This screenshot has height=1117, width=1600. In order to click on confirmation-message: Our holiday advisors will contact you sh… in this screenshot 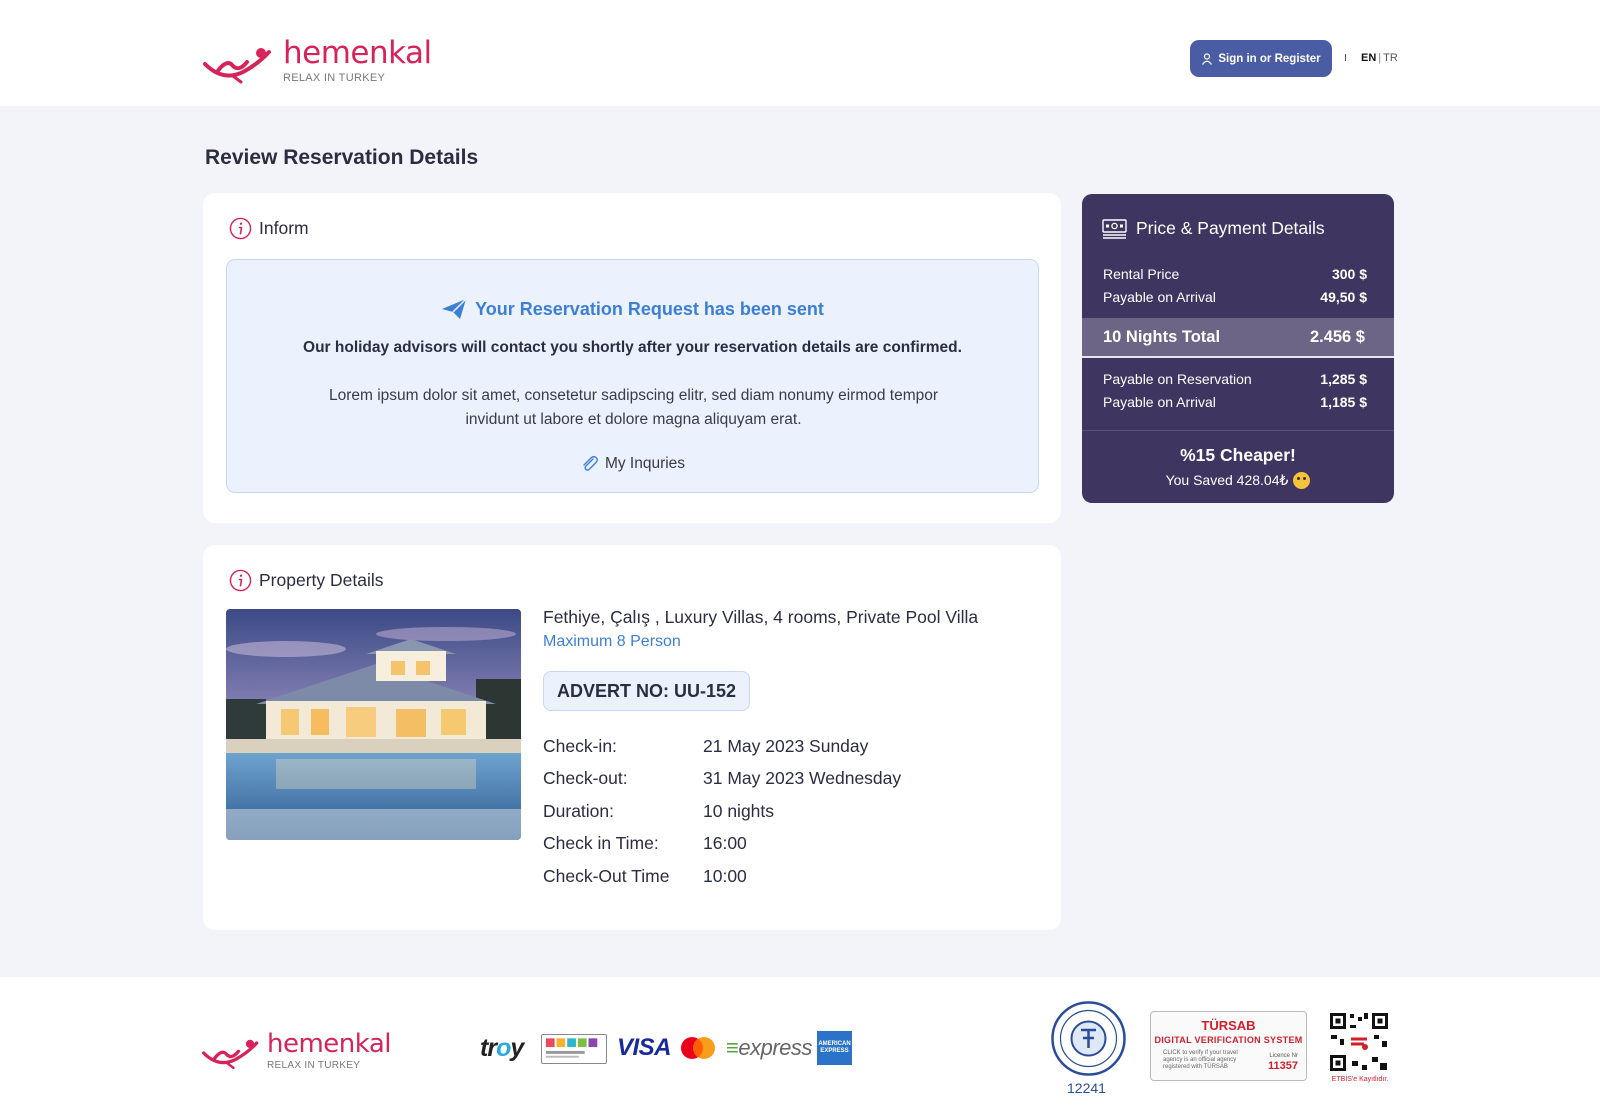, I will do `click(632, 347)`.